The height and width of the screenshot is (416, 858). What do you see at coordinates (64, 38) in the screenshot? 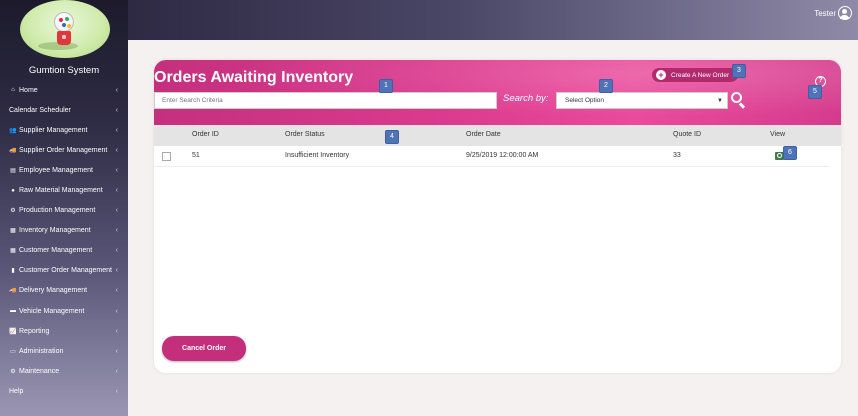
I see `gumball-base` at bounding box center [64, 38].